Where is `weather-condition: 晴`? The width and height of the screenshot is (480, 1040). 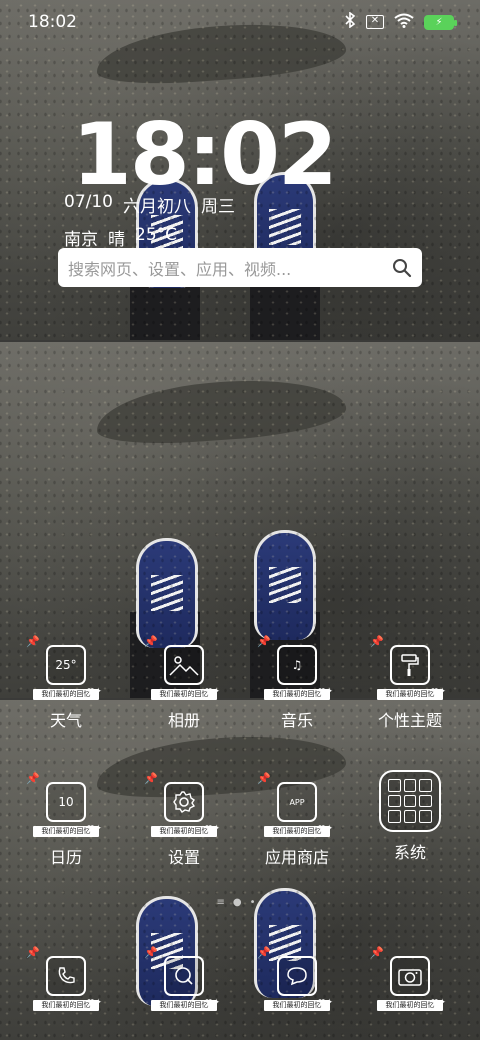 weather-condition: 晴 is located at coordinates (116, 240).